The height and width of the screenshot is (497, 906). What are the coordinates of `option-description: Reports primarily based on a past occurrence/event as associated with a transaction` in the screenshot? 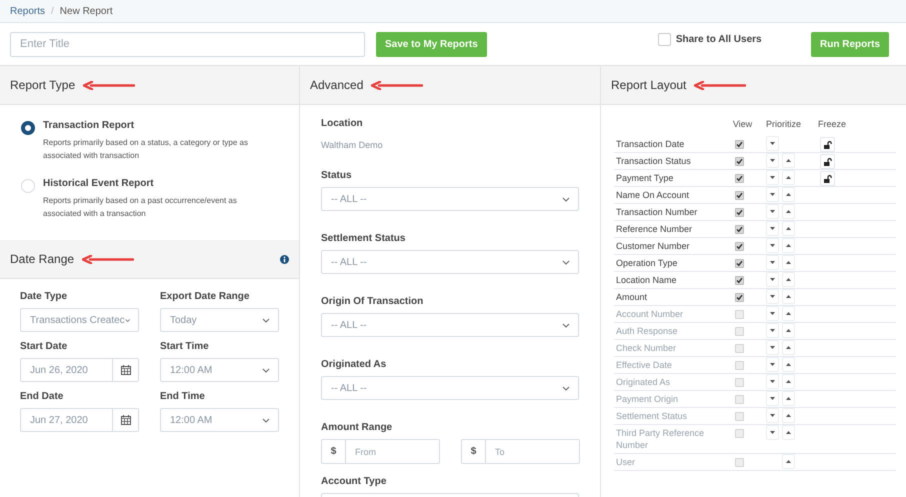 It's located at (140, 207).